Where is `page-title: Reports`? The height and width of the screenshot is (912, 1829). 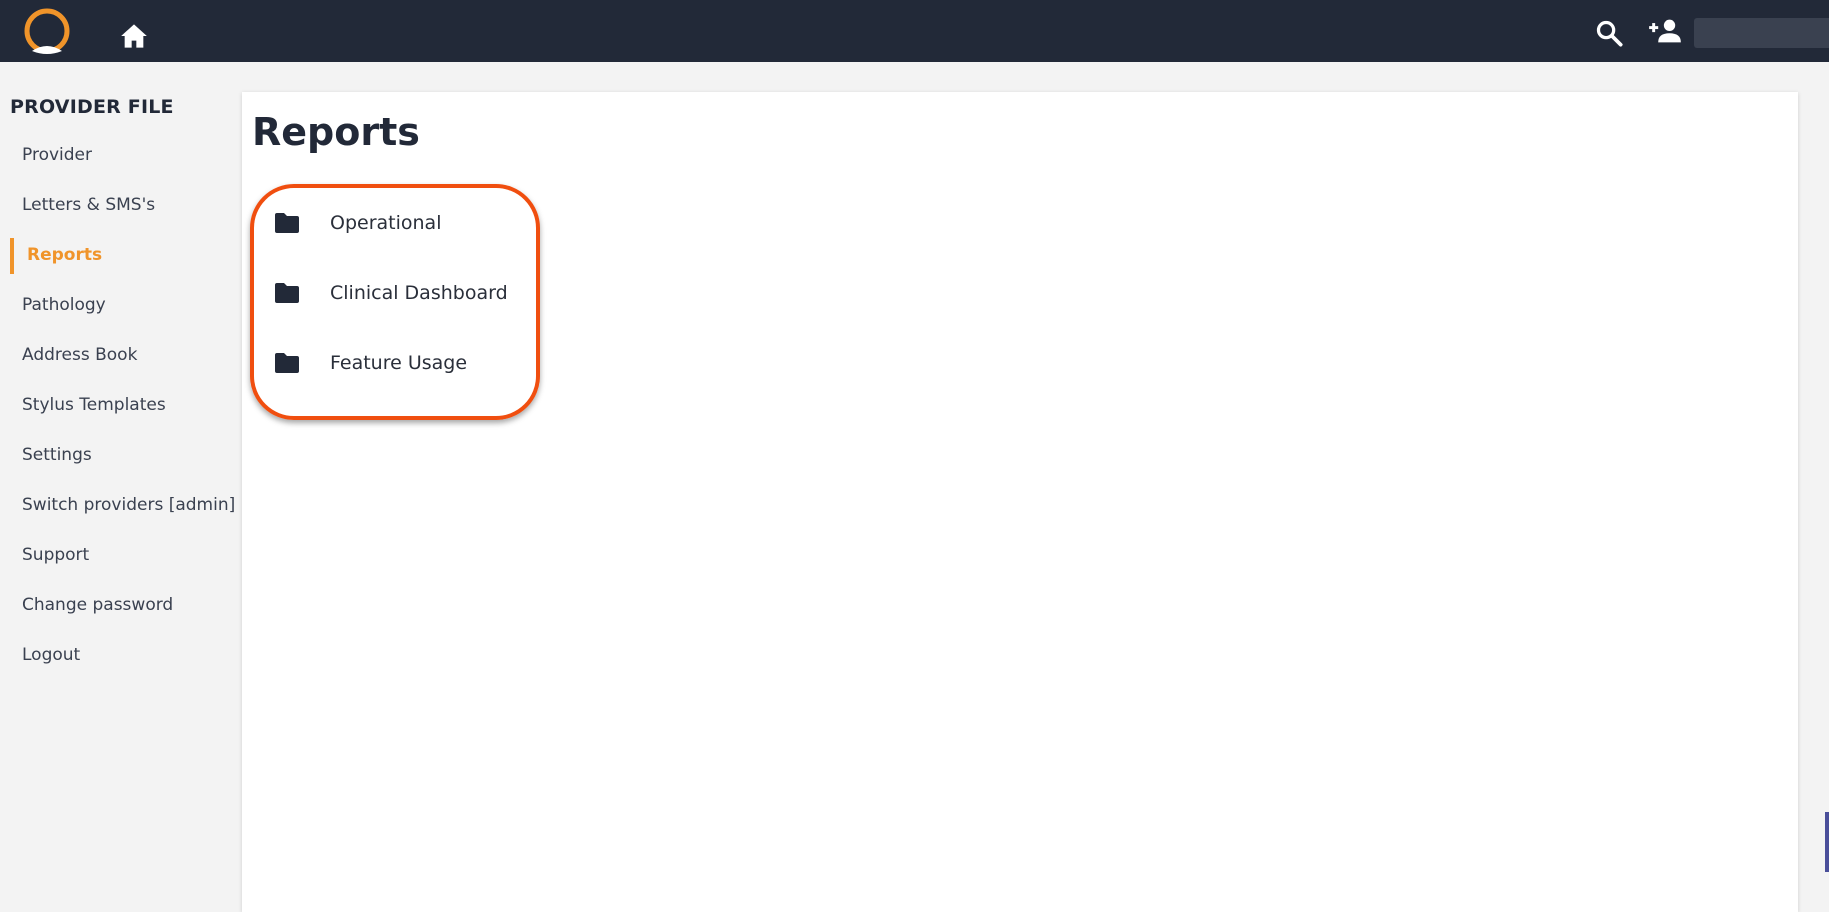 page-title: Reports is located at coordinates (336, 132).